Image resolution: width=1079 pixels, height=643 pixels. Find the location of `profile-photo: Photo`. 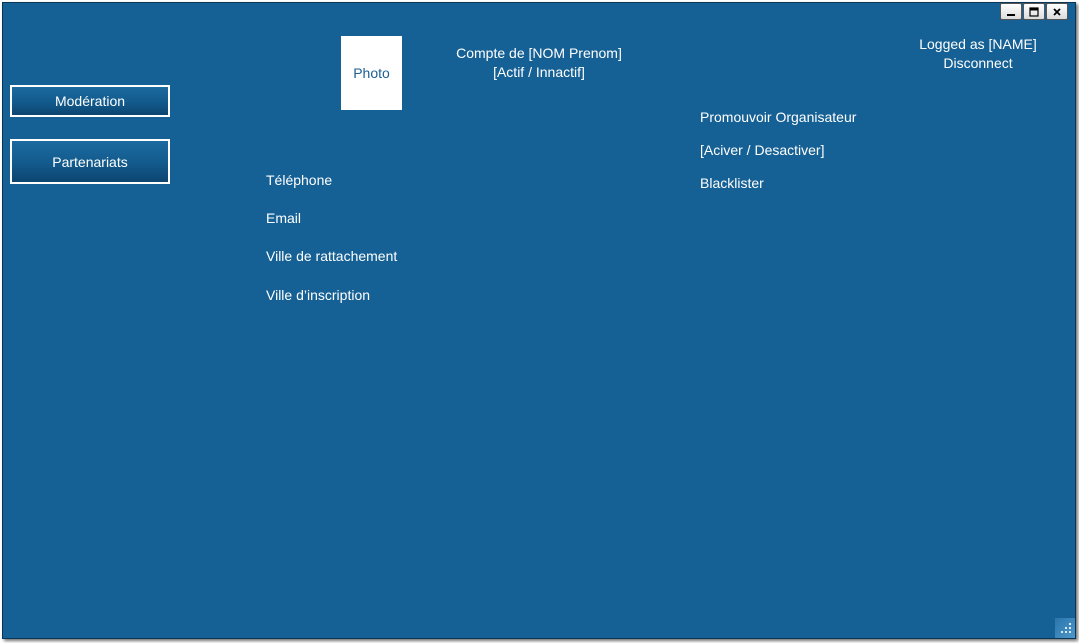

profile-photo: Photo is located at coordinates (371, 73).